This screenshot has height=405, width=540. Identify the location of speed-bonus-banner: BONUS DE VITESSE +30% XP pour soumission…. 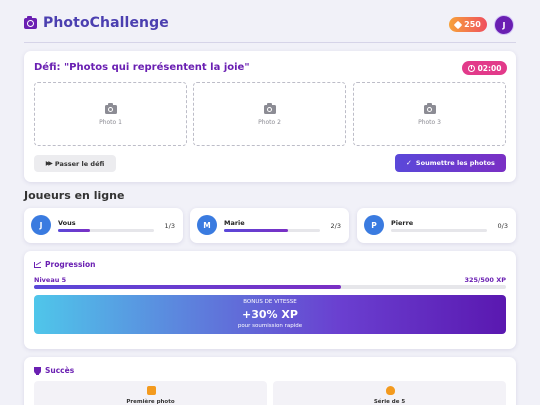
(270, 314).